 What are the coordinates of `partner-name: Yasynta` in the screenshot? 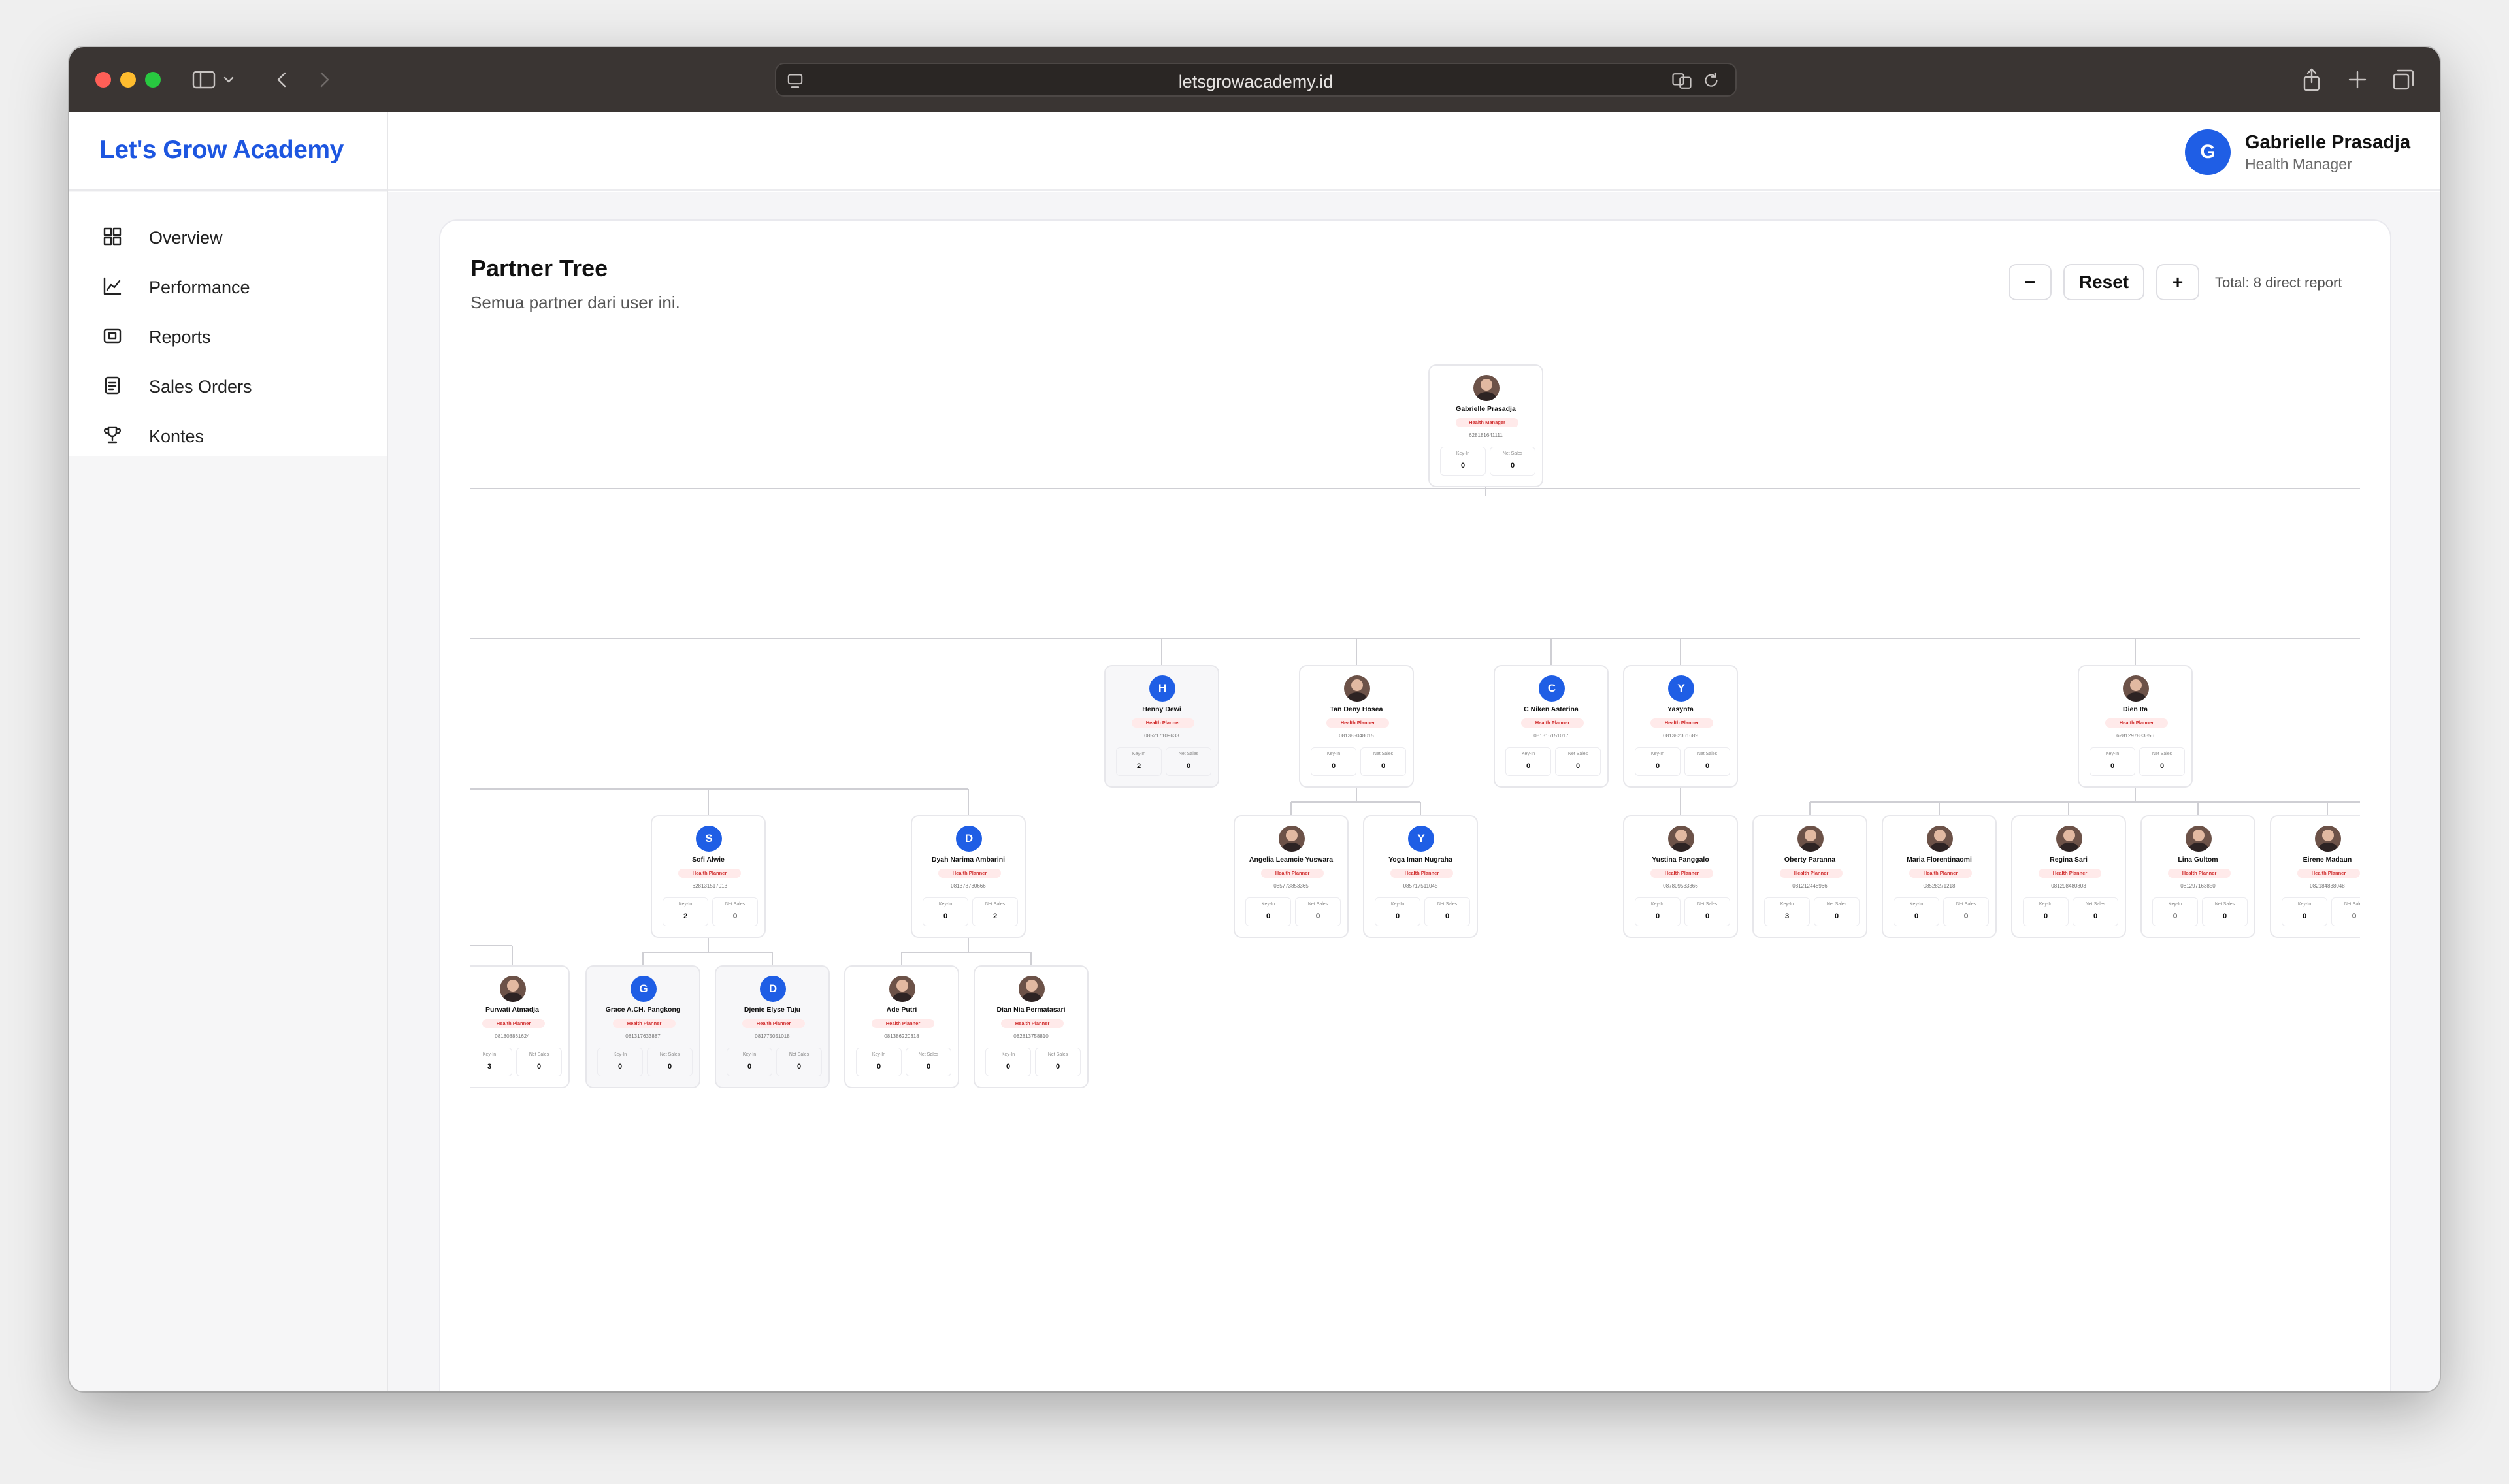 It's located at (1681, 709).